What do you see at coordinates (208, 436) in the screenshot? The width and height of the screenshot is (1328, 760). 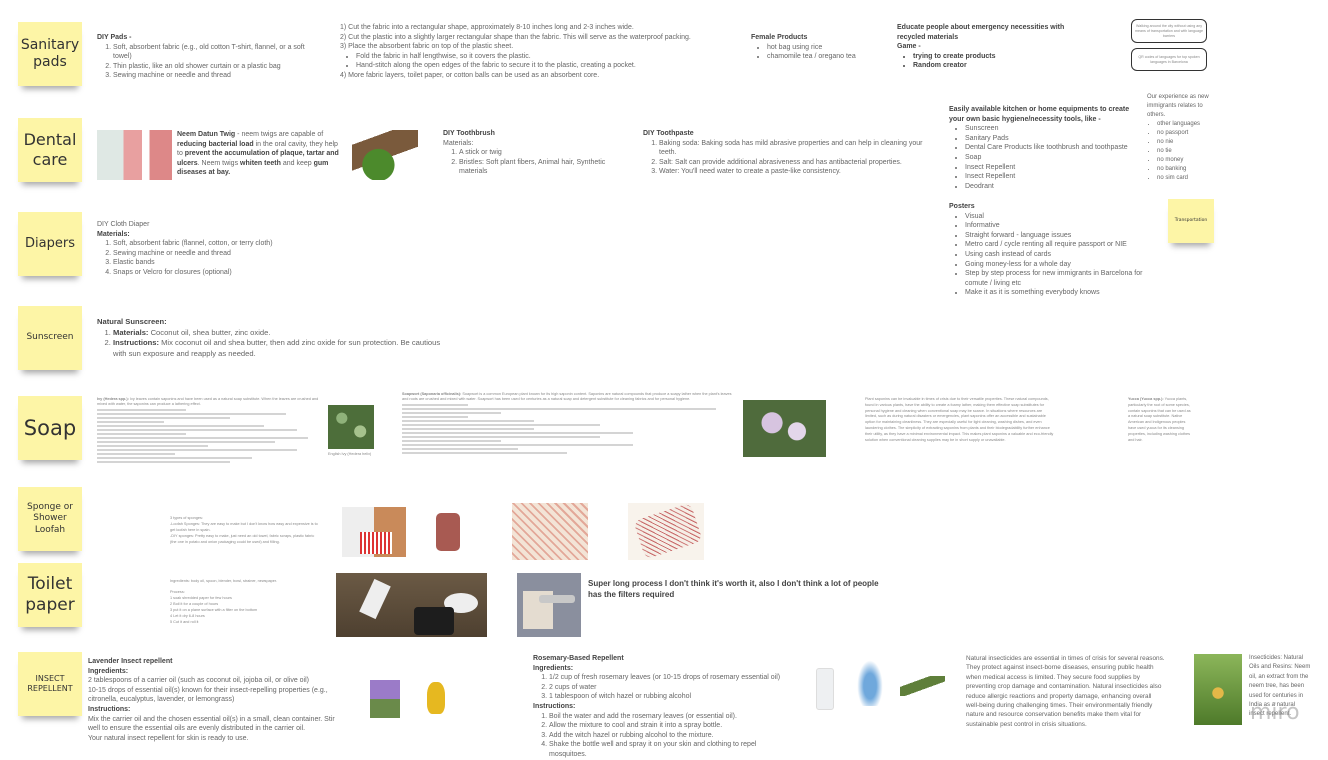 I see `ivy-instructions-lines` at bounding box center [208, 436].